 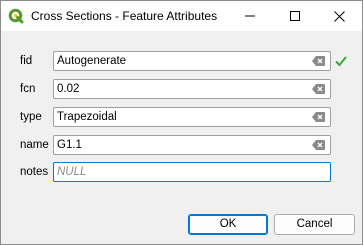 What do you see at coordinates (34, 172) in the screenshot?
I see `notes-label: notes` at bounding box center [34, 172].